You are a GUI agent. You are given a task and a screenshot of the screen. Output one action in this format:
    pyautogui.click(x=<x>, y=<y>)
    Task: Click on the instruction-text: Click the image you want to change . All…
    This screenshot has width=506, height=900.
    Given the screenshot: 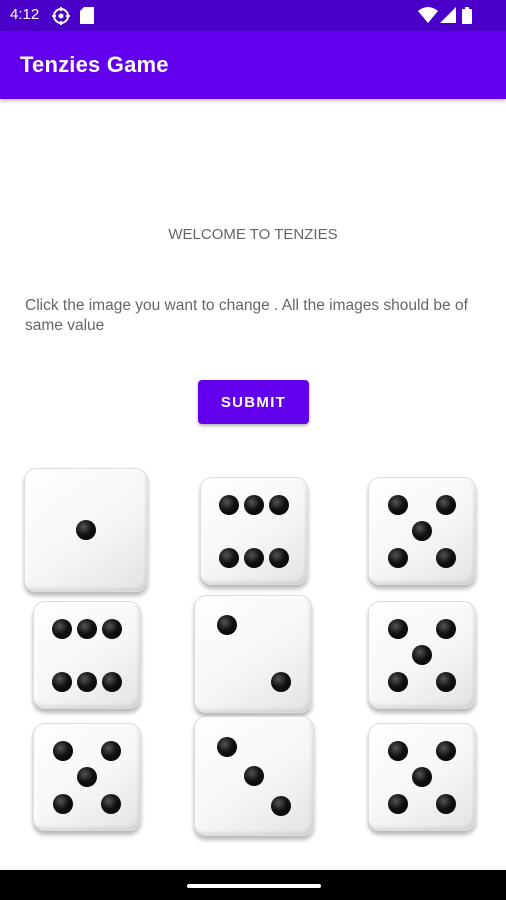 What is the action you would take?
    pyautogui.click(x=246, y=315)
    